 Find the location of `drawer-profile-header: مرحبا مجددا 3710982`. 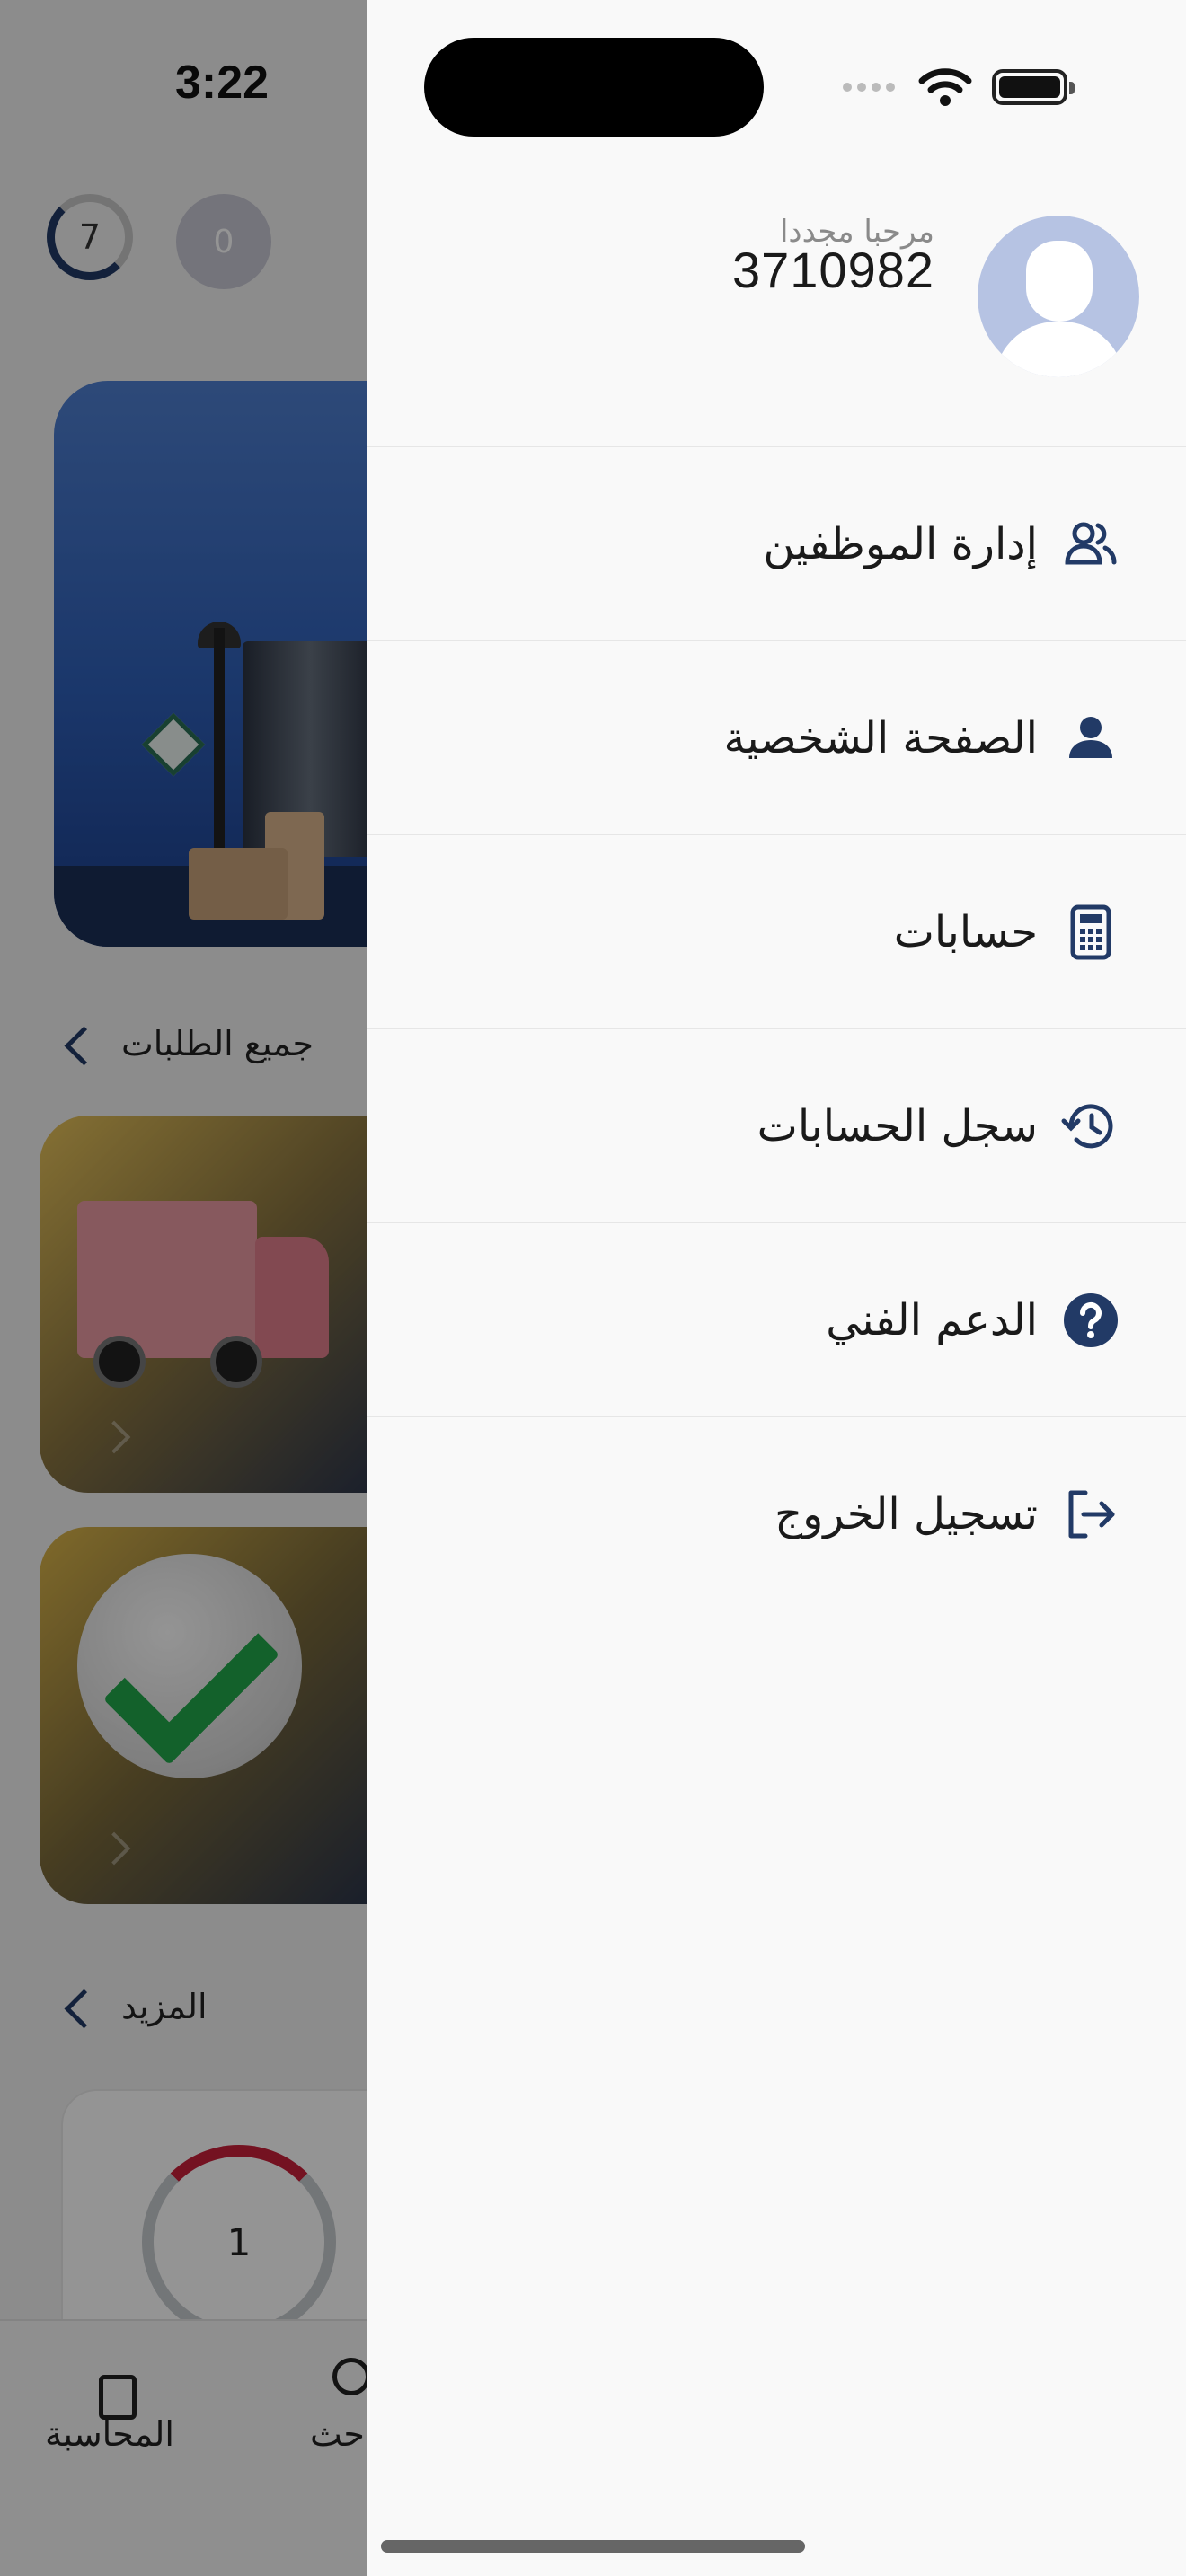

drawer-profile-header: مرحبا مجددا 3710982 is located at coordinates (776, 328).